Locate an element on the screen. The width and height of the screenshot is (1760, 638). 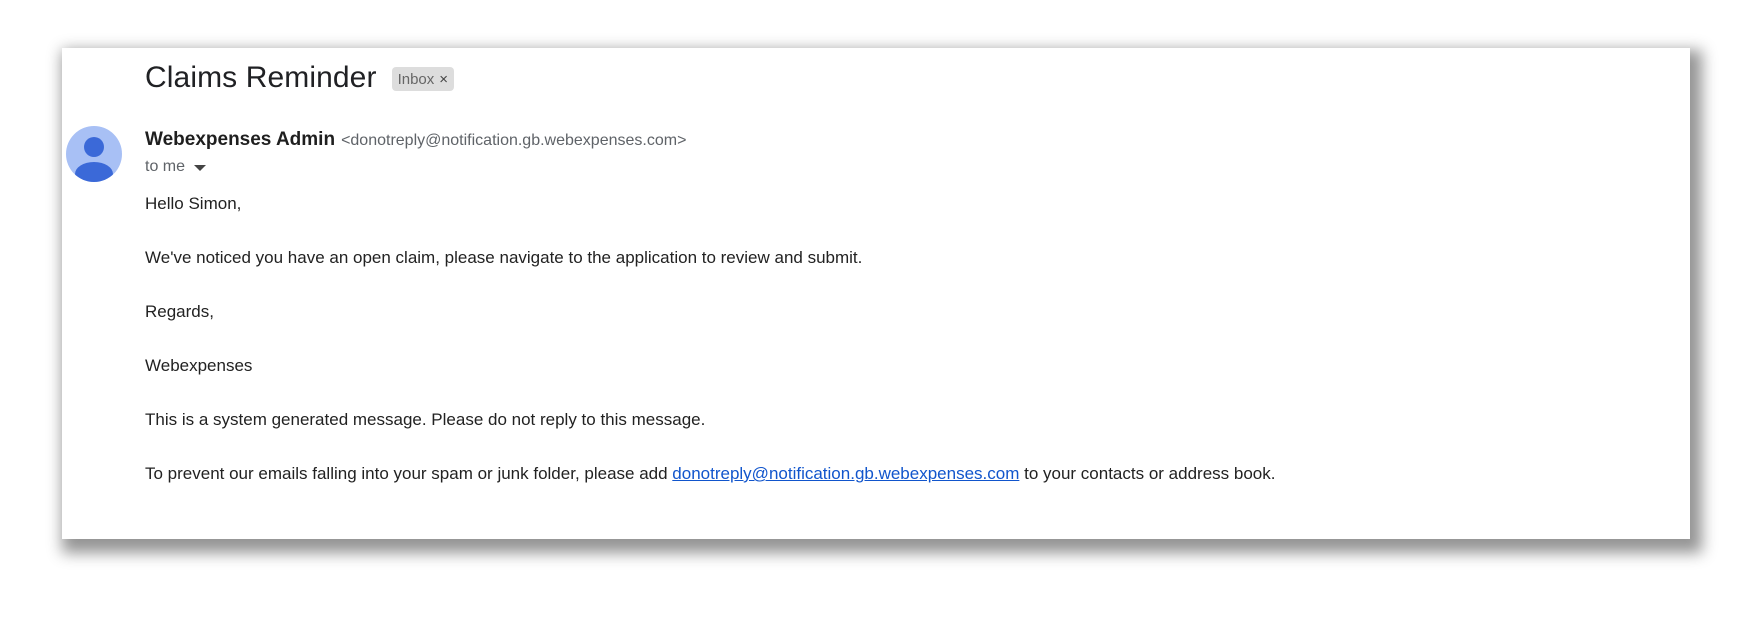
avatar-silhouette is located at coordinates (94, 159).